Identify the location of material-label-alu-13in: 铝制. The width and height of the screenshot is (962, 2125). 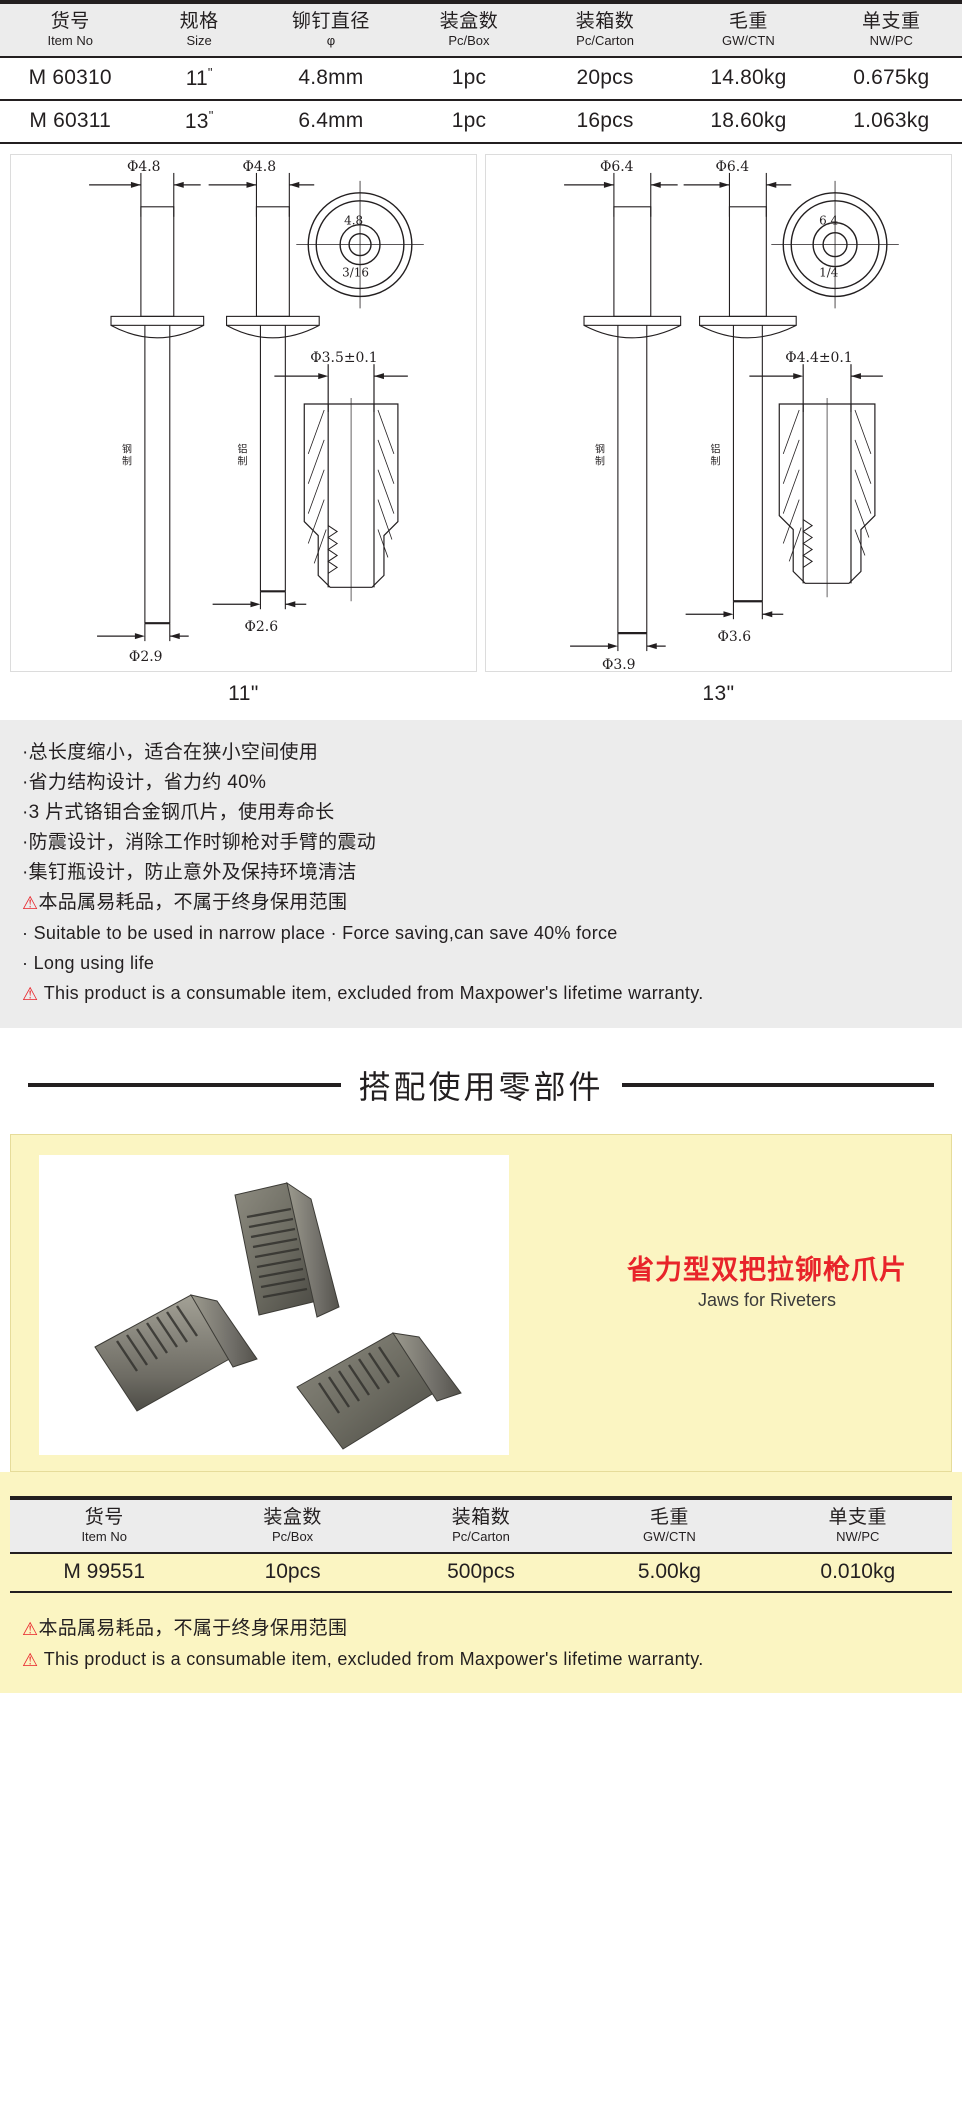
(714, 456).